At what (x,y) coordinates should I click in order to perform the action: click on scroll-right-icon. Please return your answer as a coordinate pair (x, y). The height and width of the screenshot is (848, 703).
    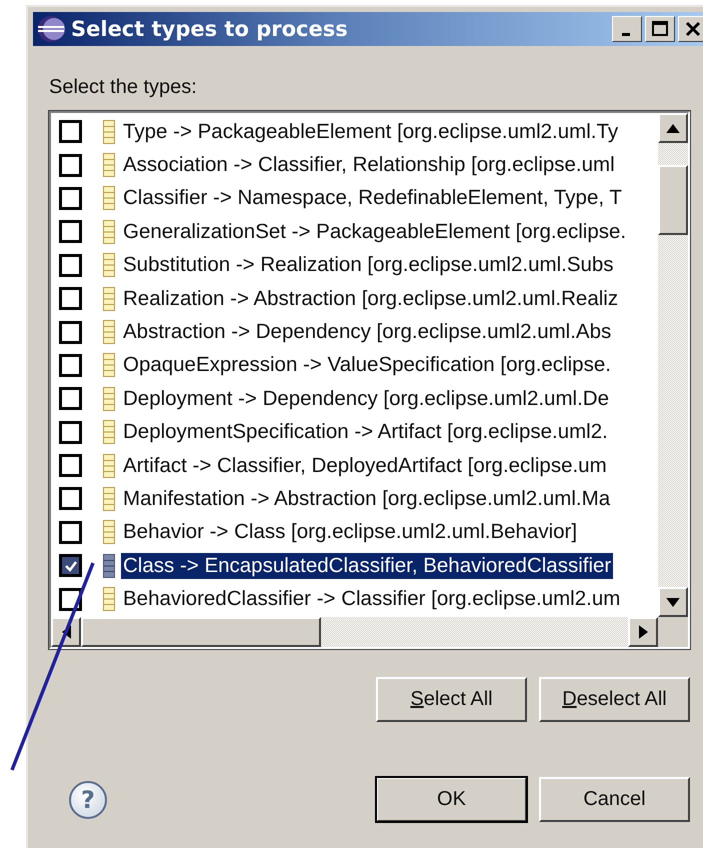
    Looking at the image, I should click on (643, 632).